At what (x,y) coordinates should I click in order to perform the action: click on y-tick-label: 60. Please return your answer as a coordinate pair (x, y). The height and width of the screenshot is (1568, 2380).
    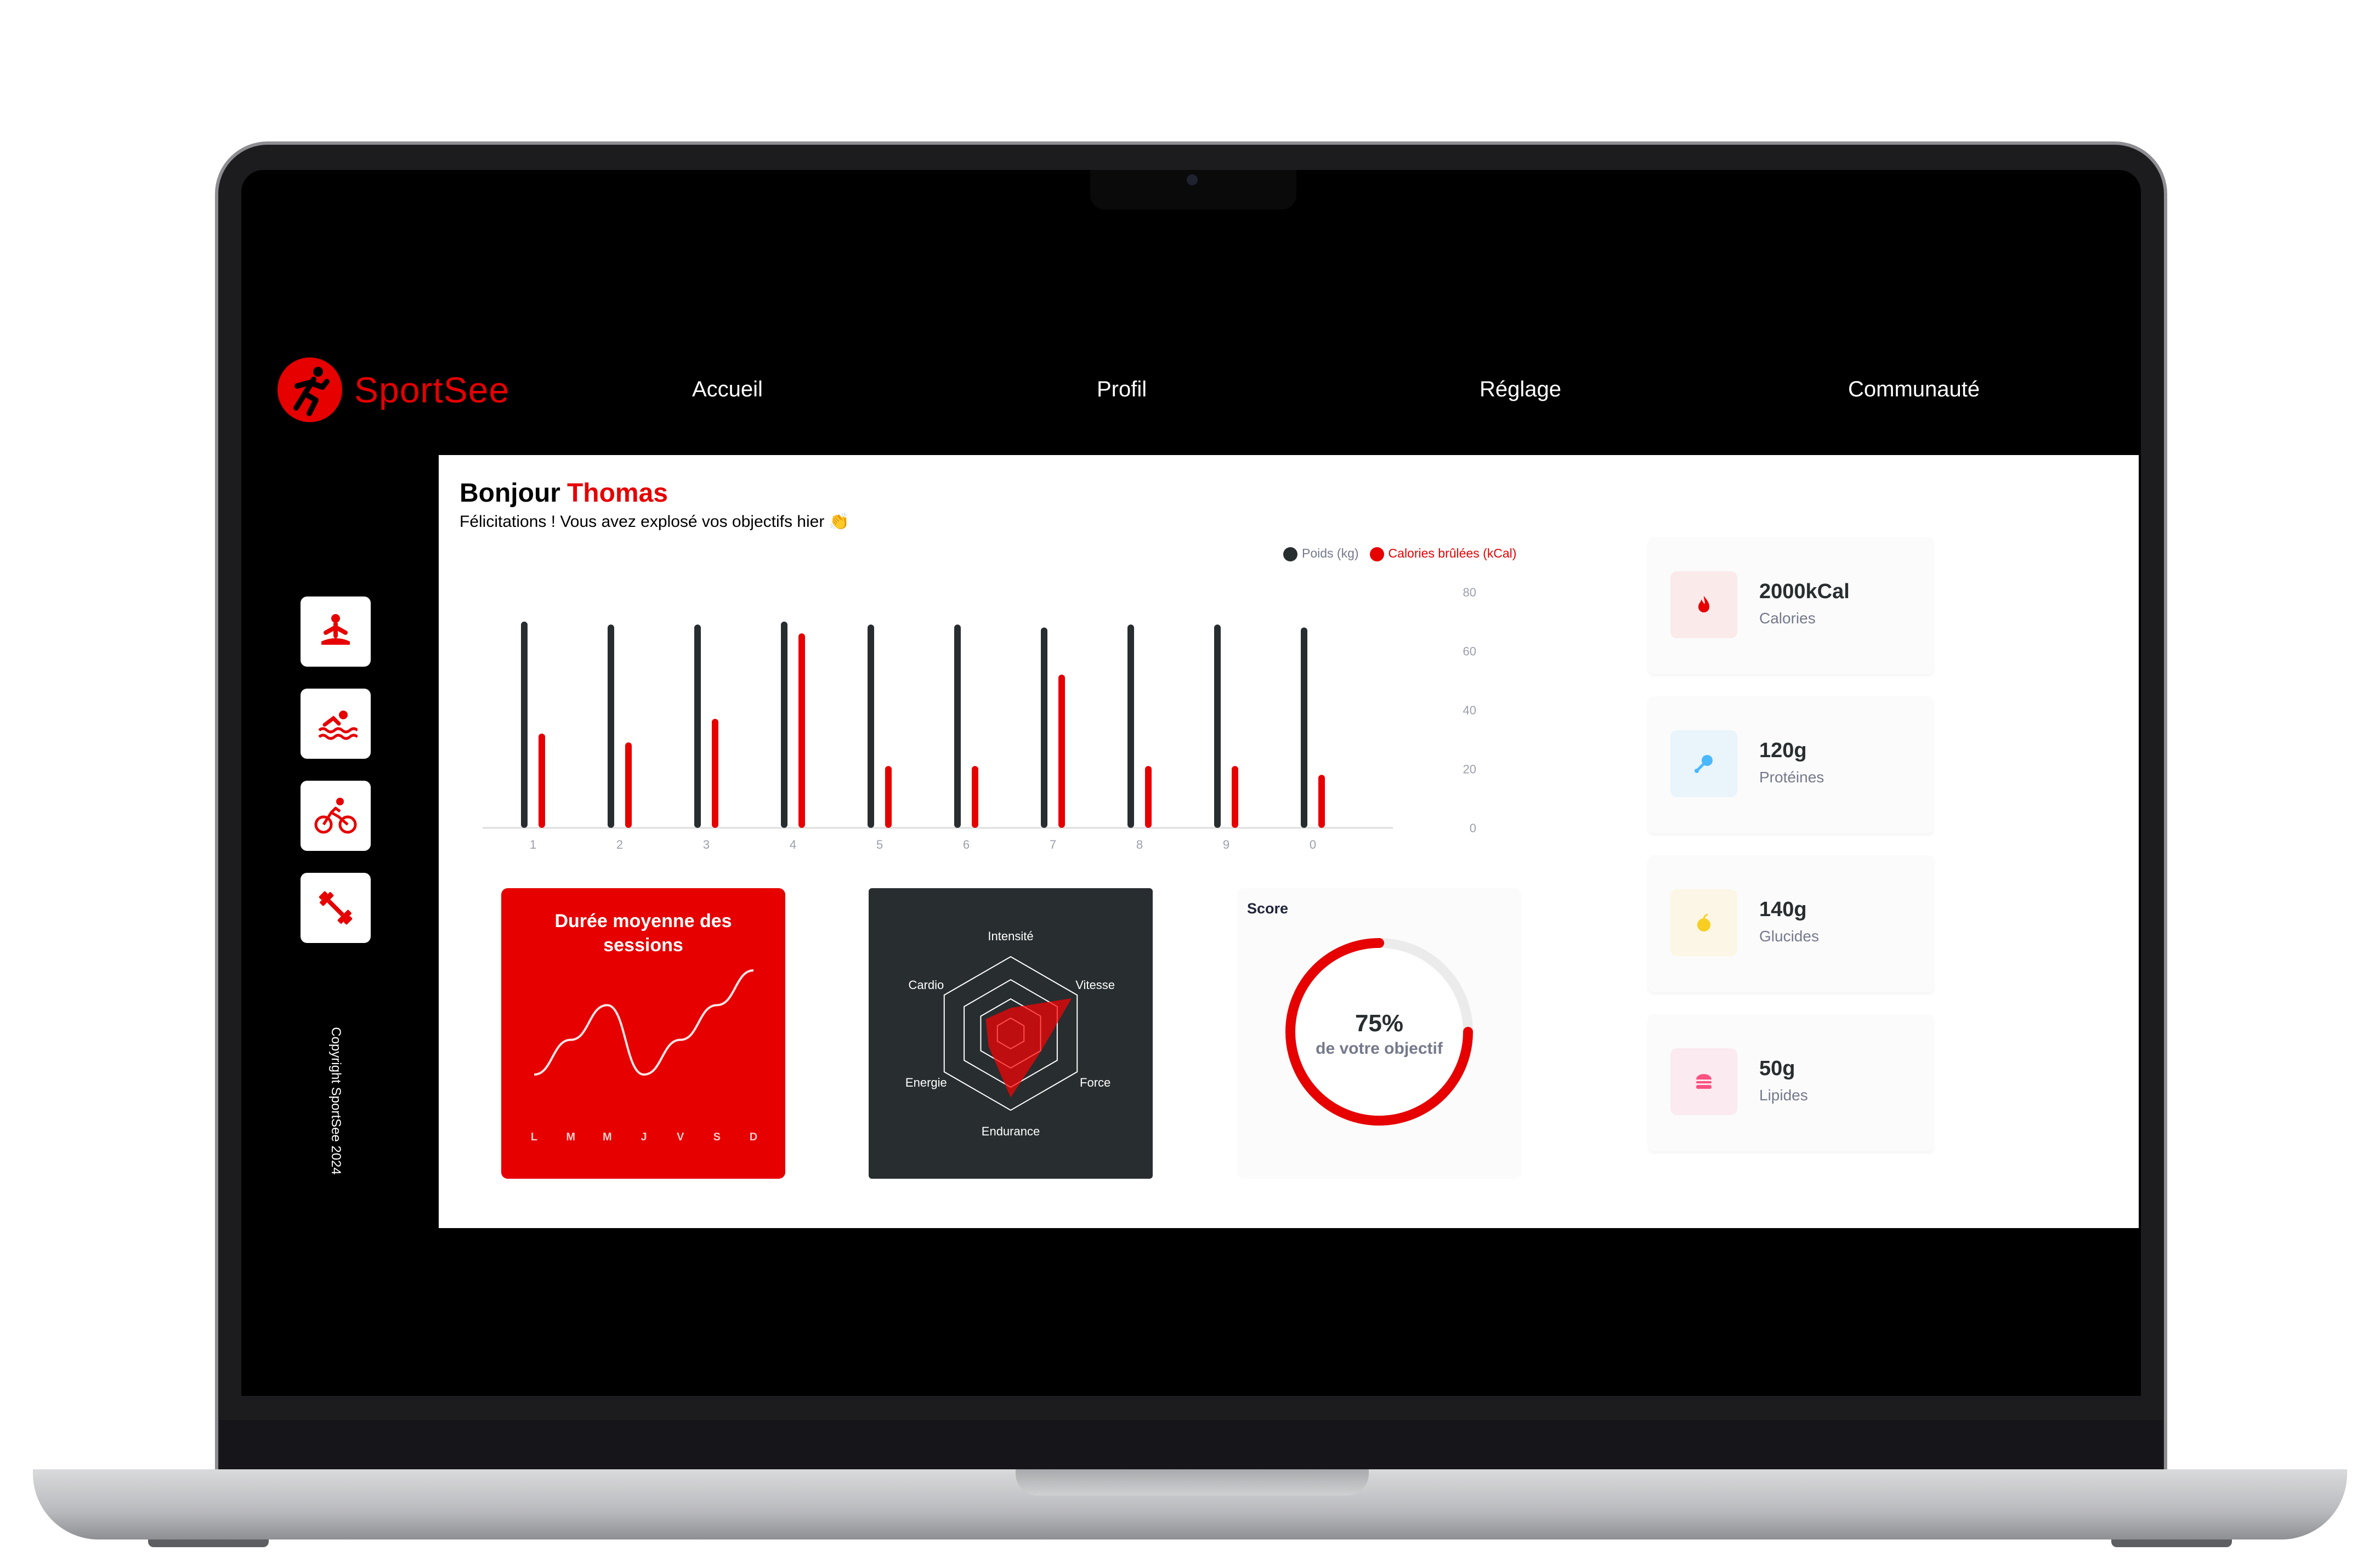
    Looking at the image, I should click on (1469, 652).